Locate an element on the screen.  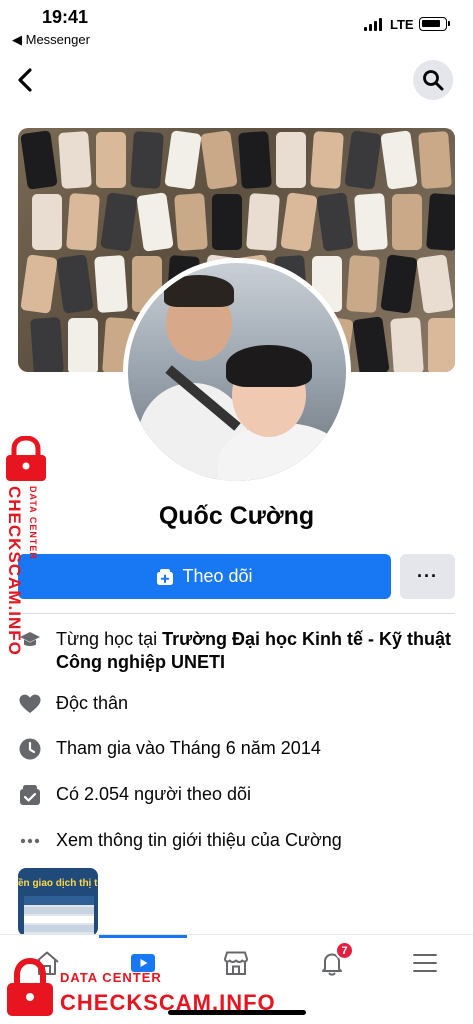
tab-menu is located at coordinates (425, 963).